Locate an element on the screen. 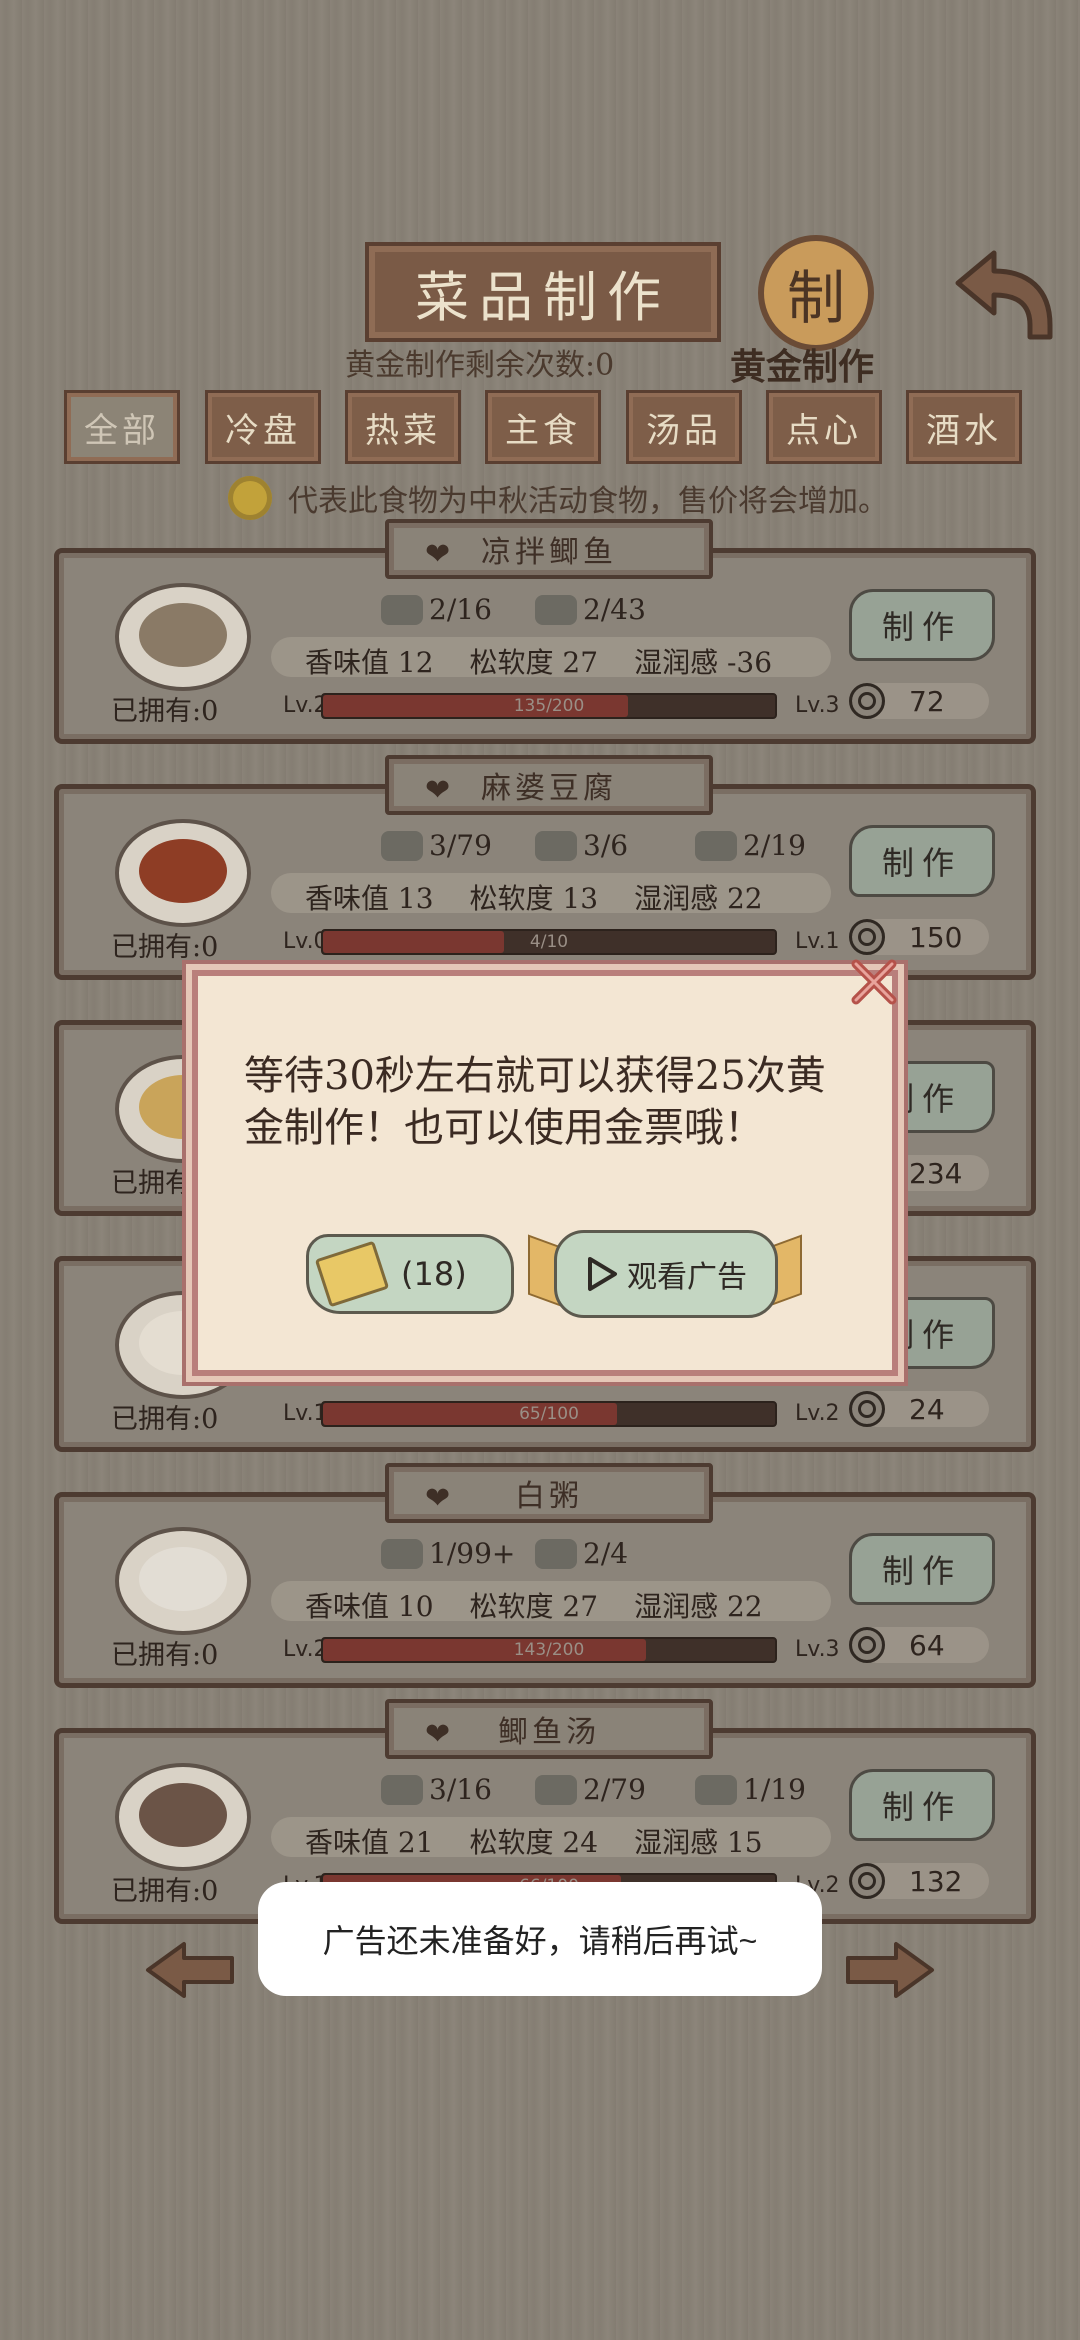 The image size is (1080, 2340). level-progress-bar: 65/100 is located at coordinates (549, 1414).